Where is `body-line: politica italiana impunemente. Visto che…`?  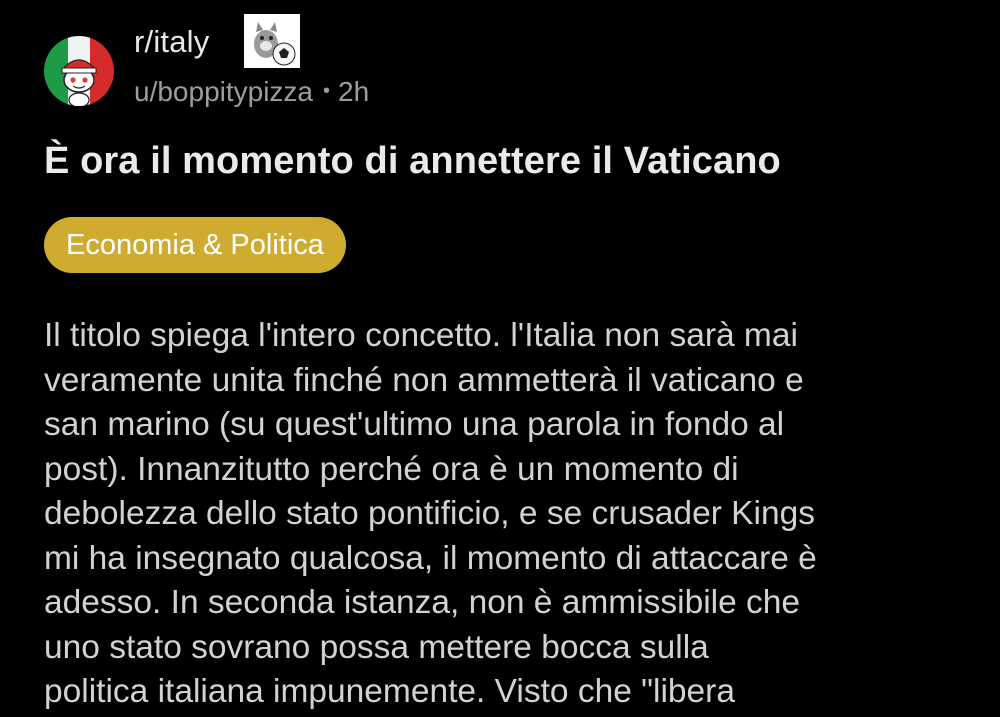 body-line: politica italiana impunemente. Visto che… is located at coordinates (389, 691).